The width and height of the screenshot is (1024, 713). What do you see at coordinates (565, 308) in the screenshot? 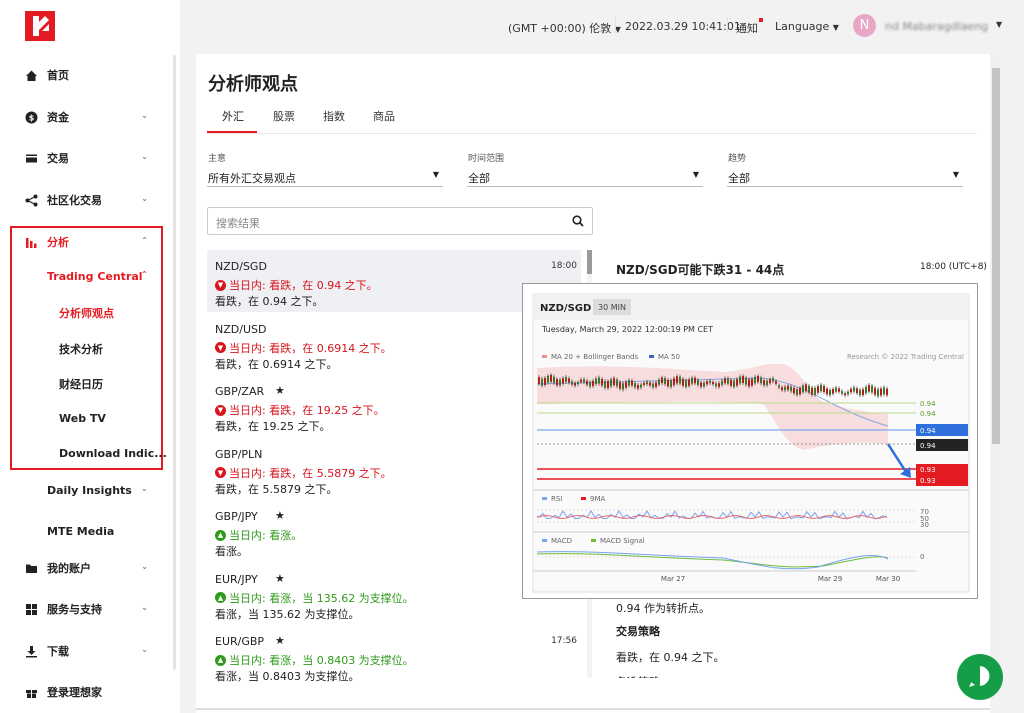
I see `chart-symbol: NZD/SGD` at bounding box center [565, 308].